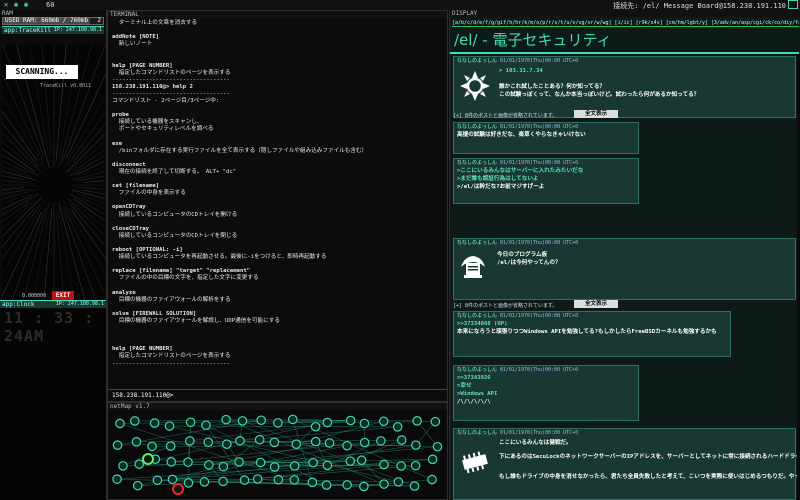 The width and height of the screenshot is (800, 500). I want to click on post-date: 01/01/1970(Thu)00:00 UTC+0, so click(539, 127).